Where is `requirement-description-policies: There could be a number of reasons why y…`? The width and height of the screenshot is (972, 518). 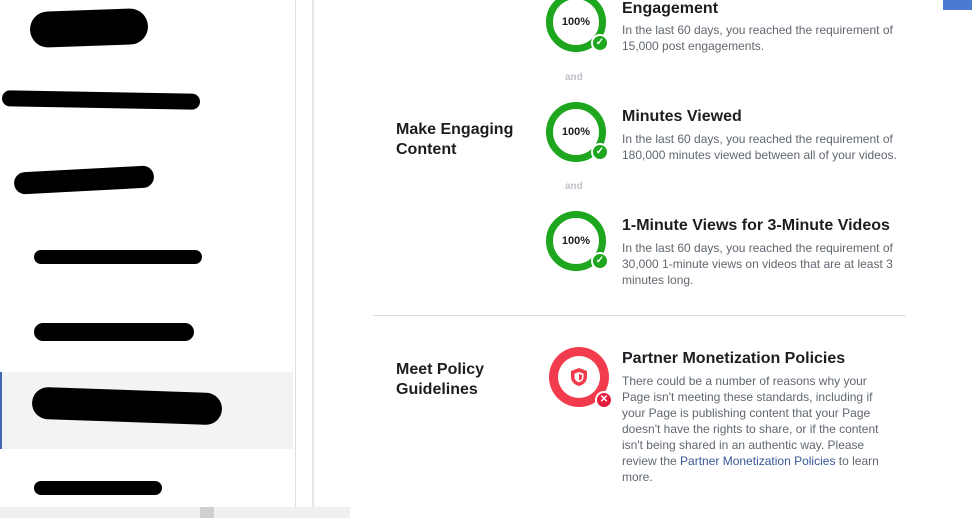
requirement-description-policies: There could be a number of reasons why y… is located at coordinates (753, 429).